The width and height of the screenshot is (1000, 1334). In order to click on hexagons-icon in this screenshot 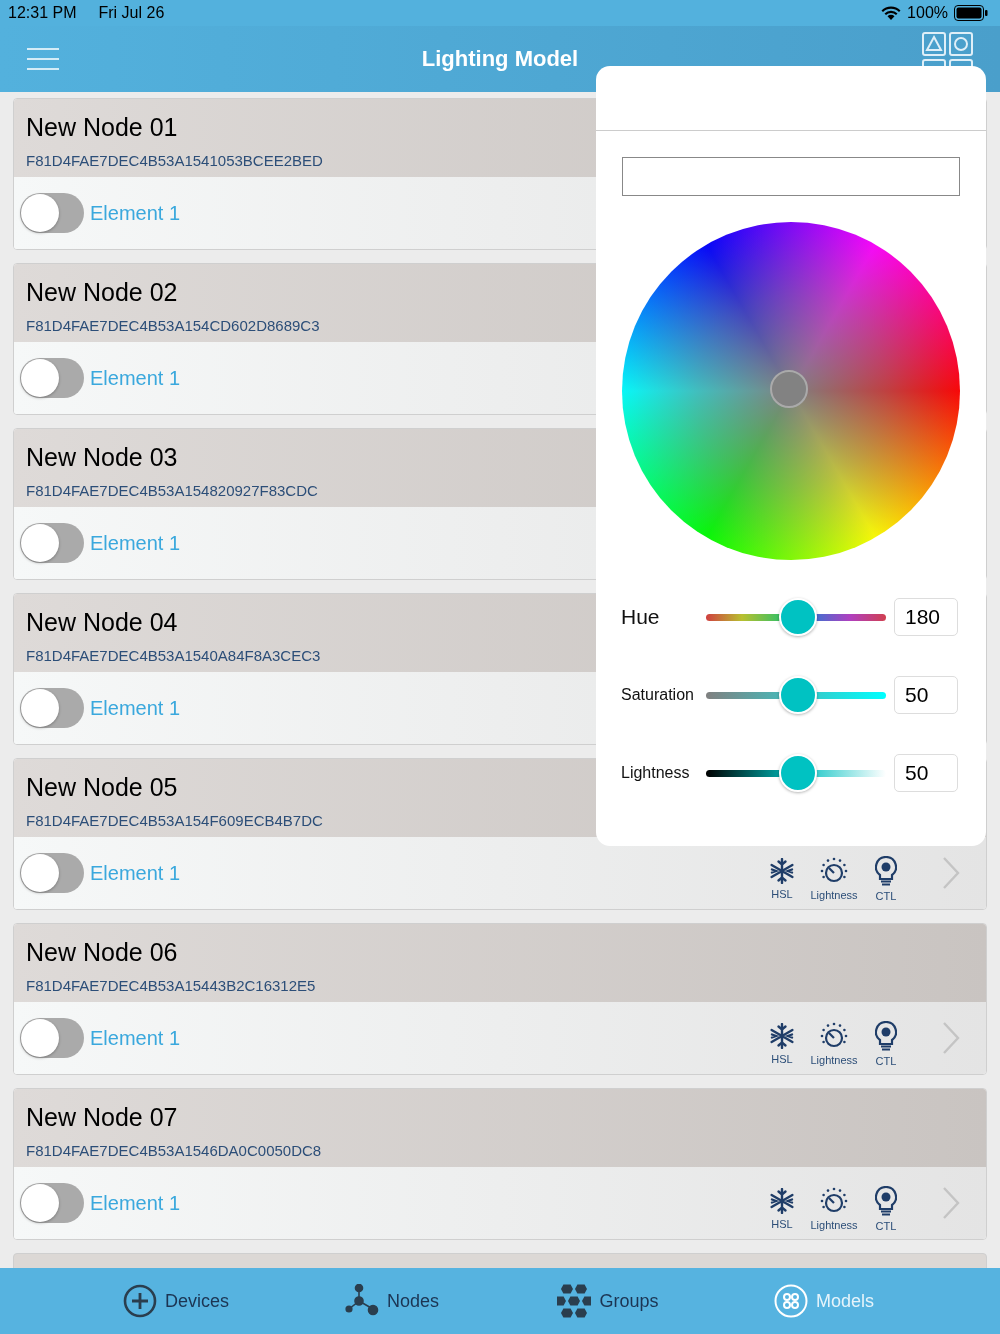, I will do `click(574, 1301)`.